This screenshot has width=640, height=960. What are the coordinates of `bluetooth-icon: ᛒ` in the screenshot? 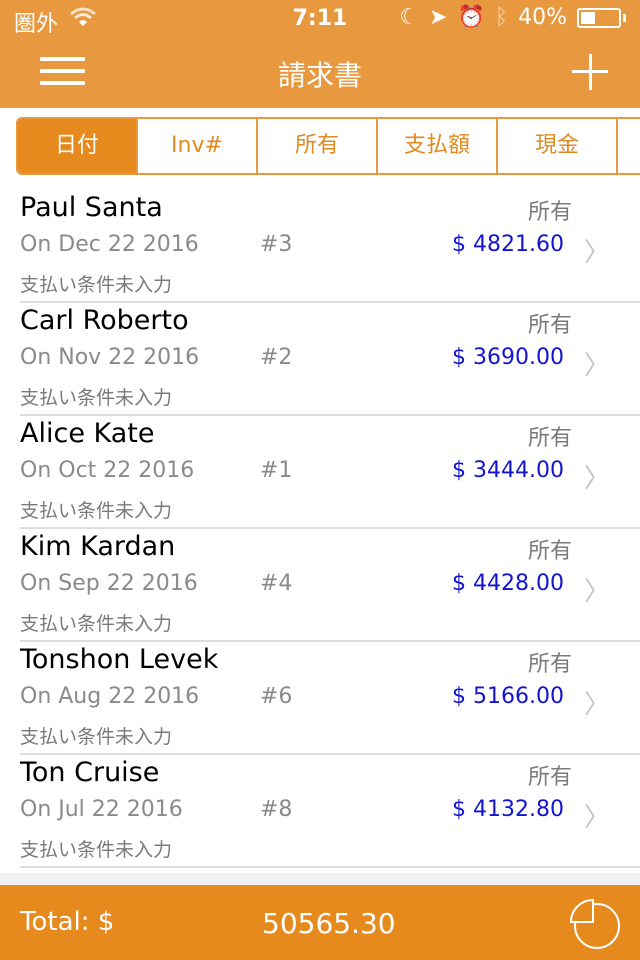 It's located at (501, 17).